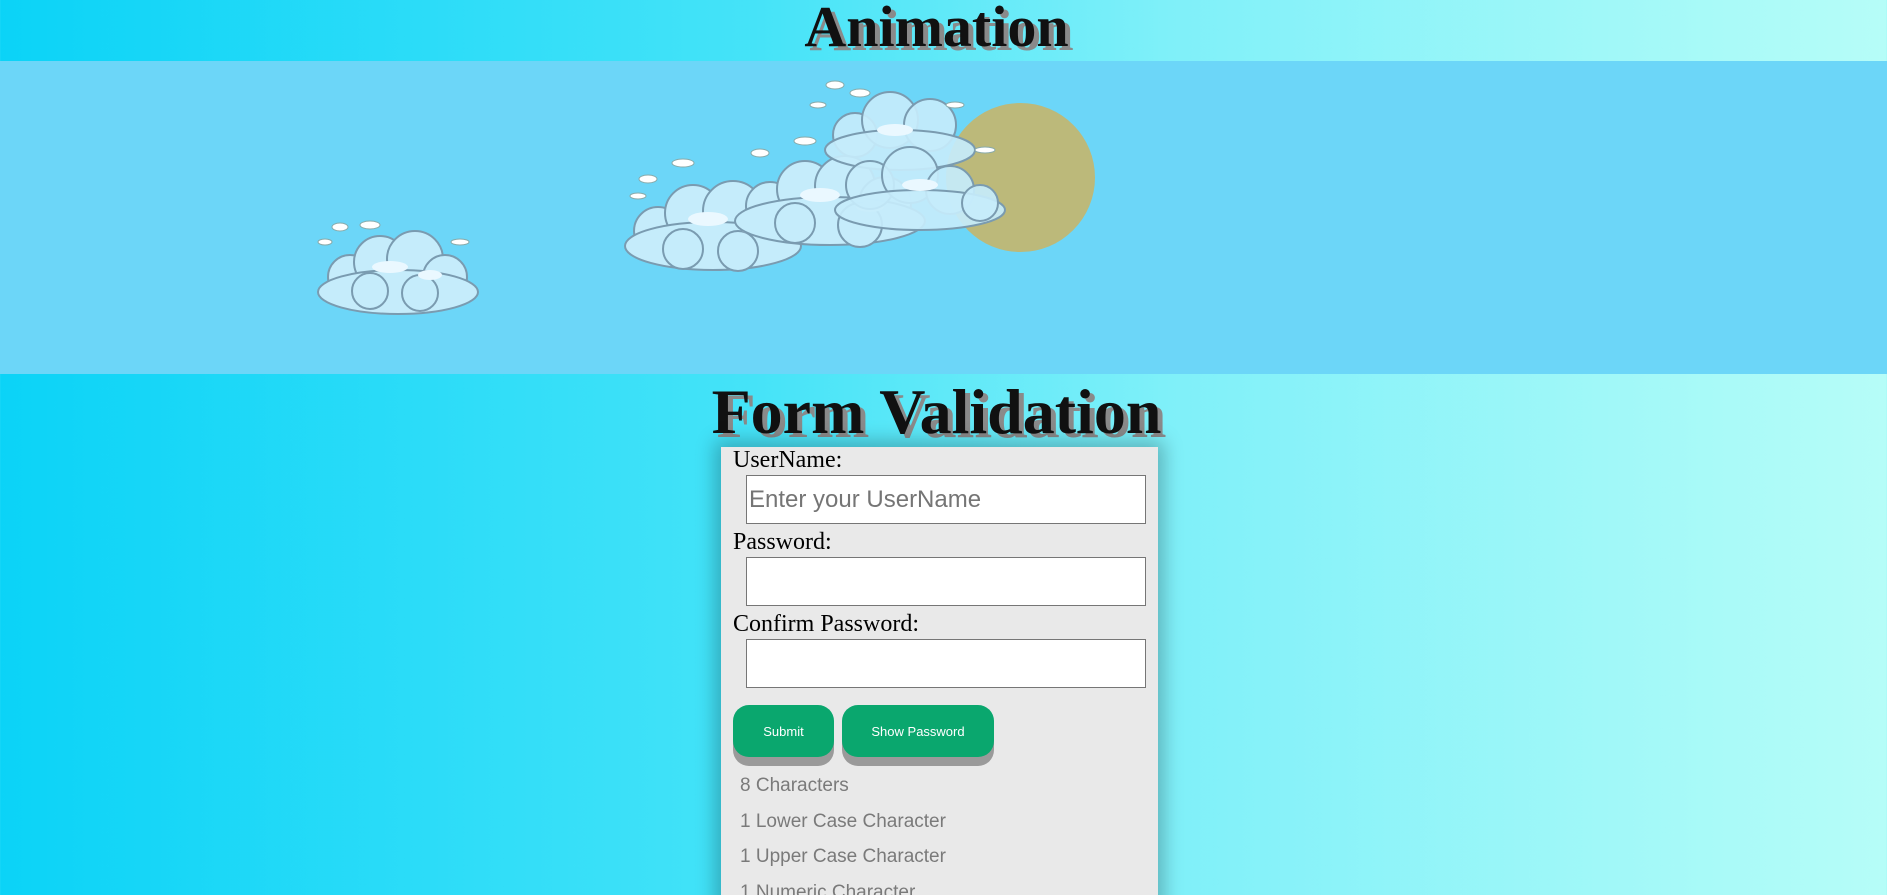 This screenshot has height=895, width=1887. Describe the element at coordinates (946, 663) in the screenshot. I see `confirm-password-input` at that location.